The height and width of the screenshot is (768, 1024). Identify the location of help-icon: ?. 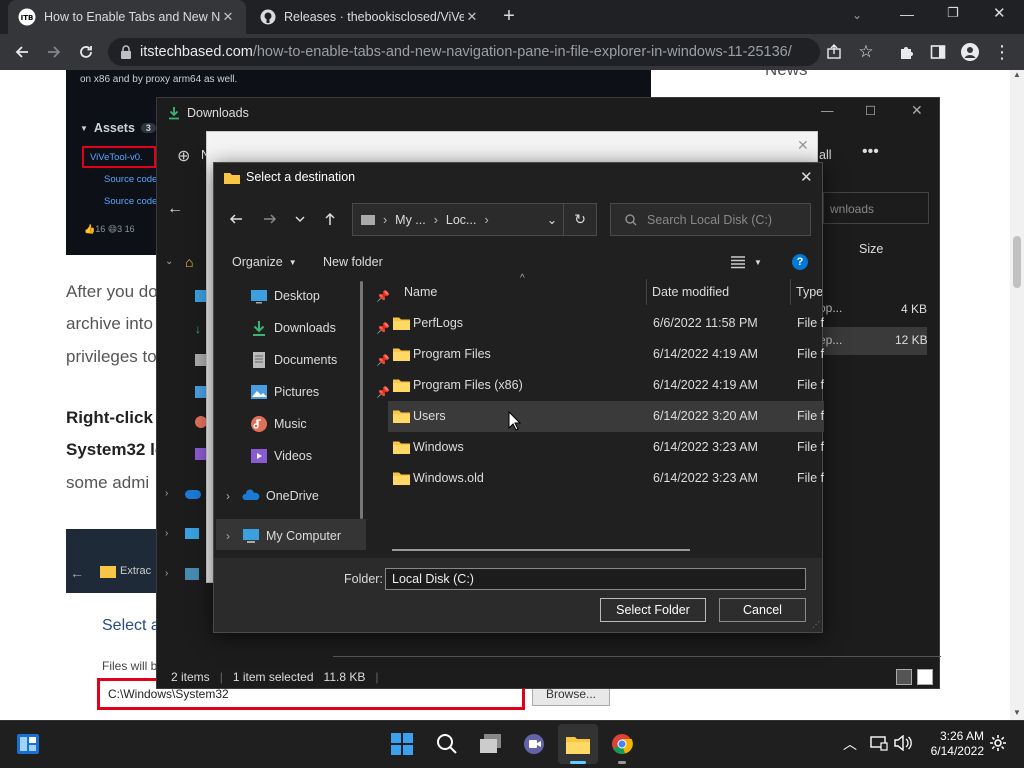
(800, 262).